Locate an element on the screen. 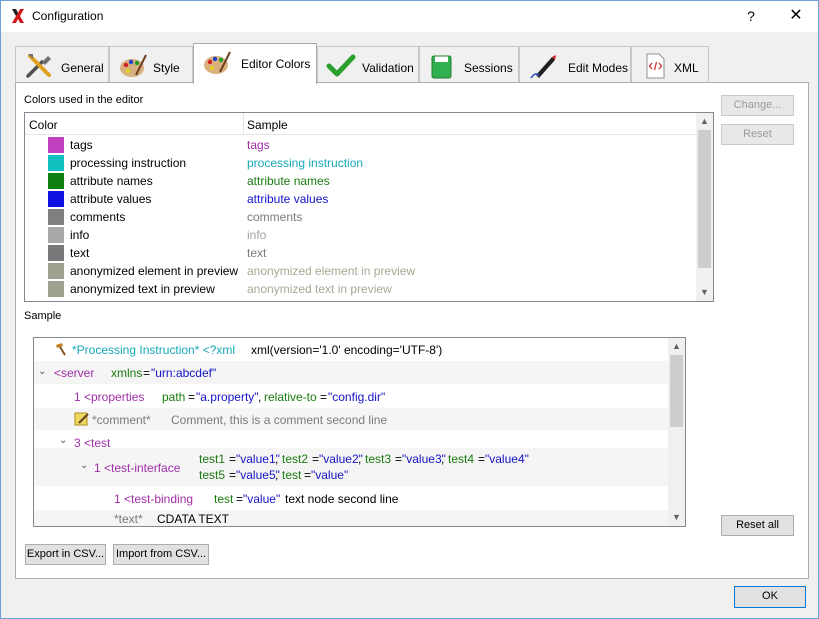  title-bar: Configuration ? ✕ is located at coordinates (409, 16).